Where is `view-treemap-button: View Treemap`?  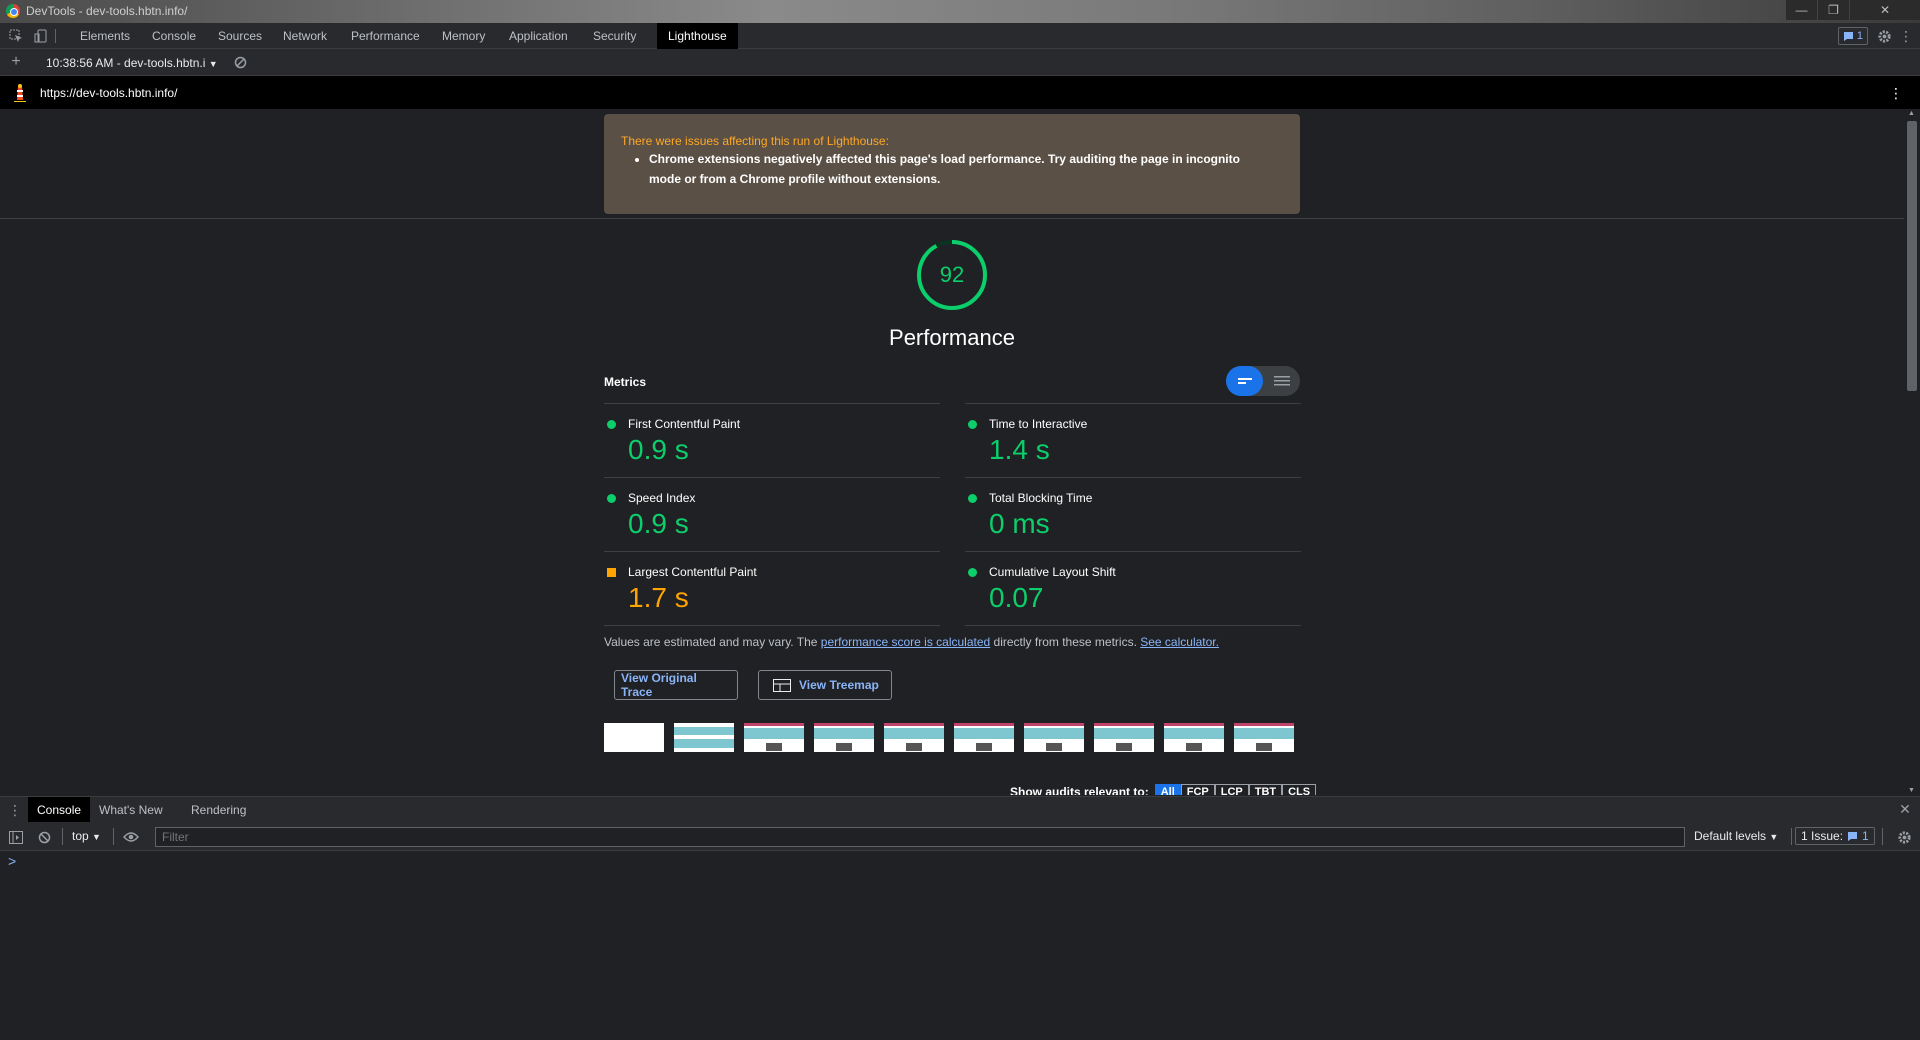 view-treemap-button: View Treemap is located at coordinates (825, 685).